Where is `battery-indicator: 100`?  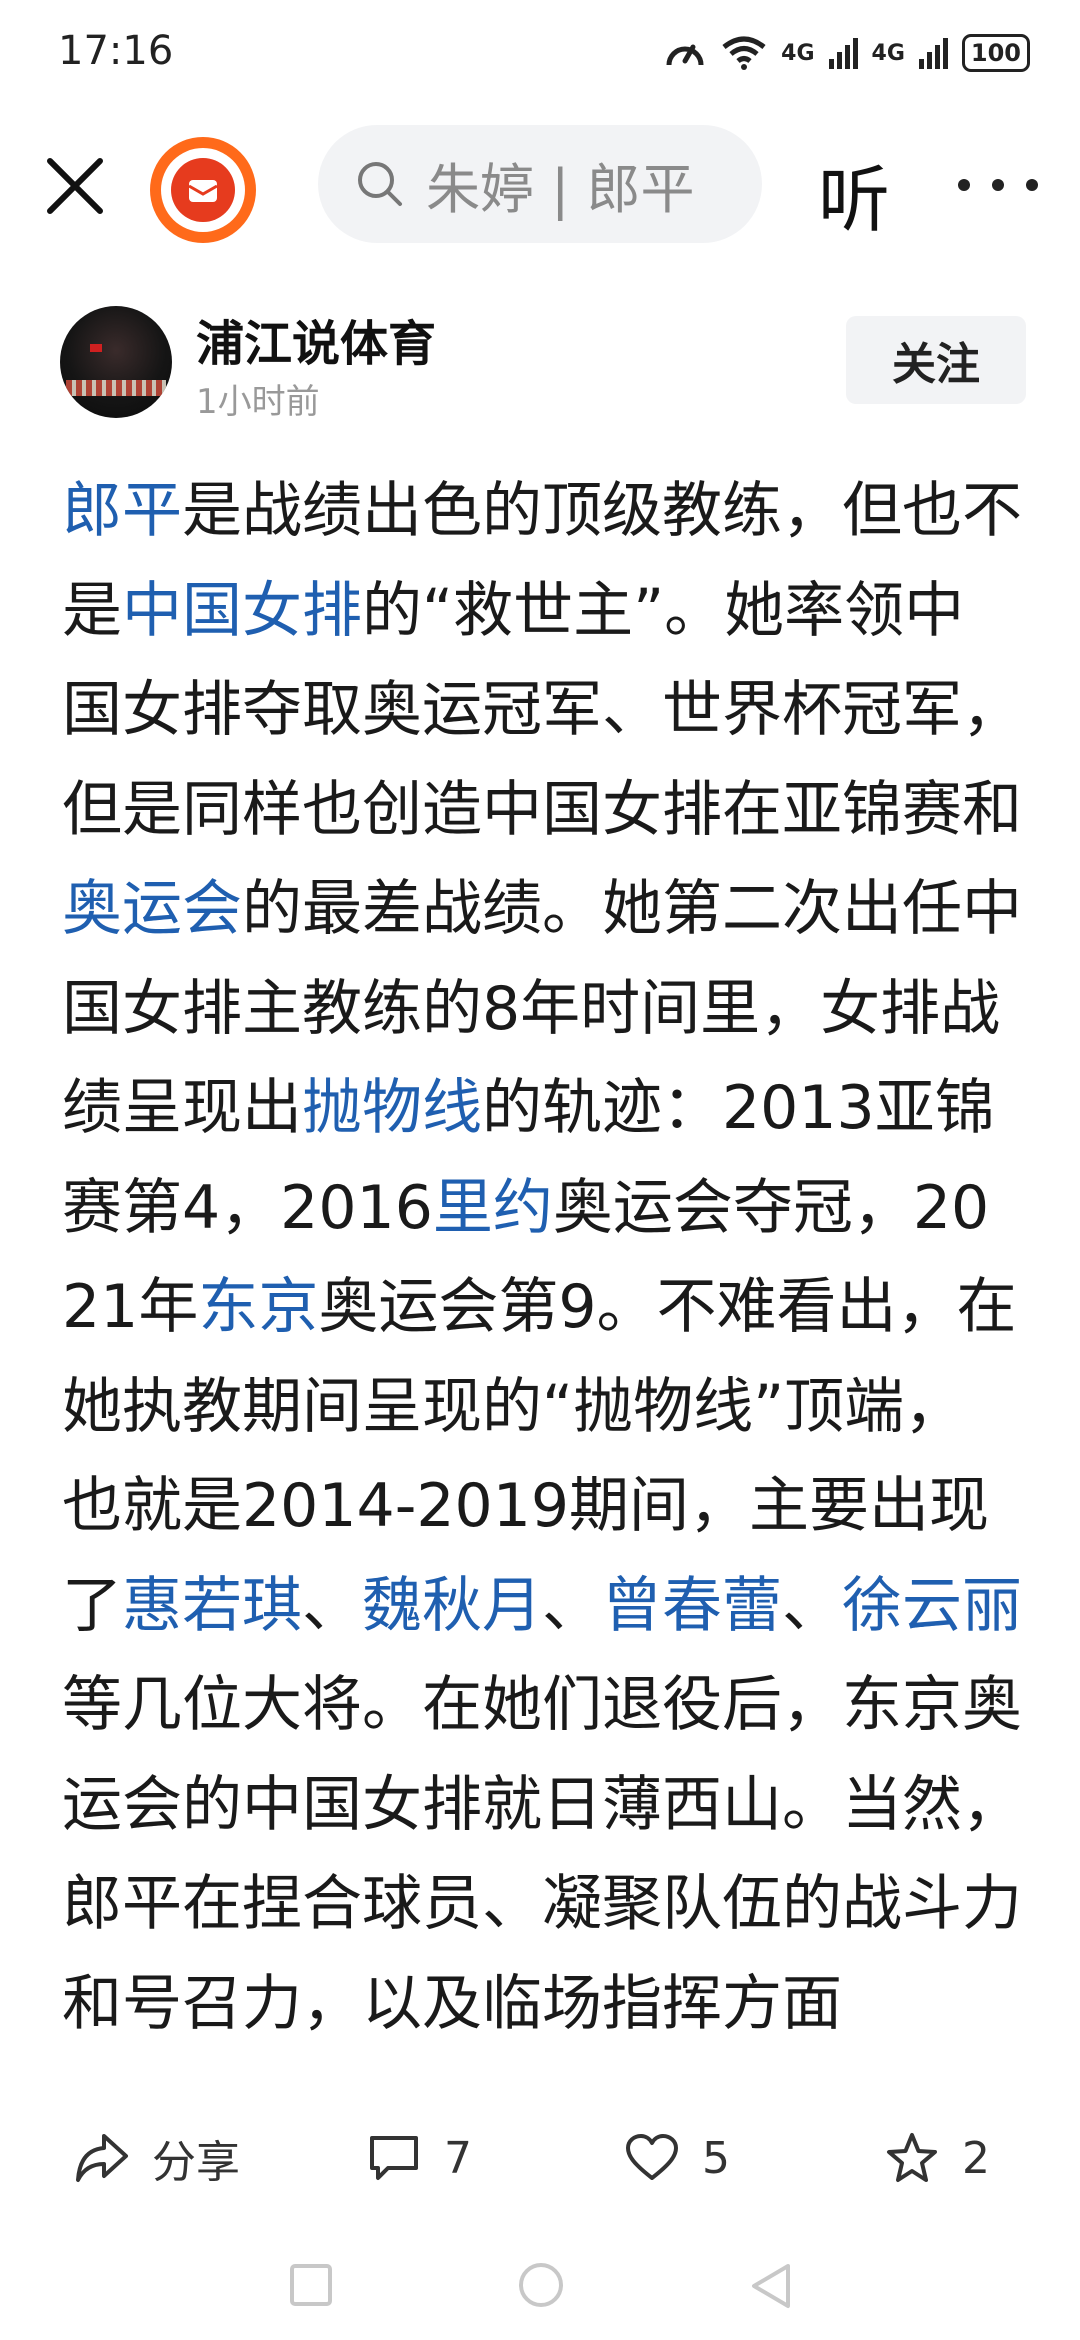
battery-indicator: 100 is located at coordinates (995, 53).